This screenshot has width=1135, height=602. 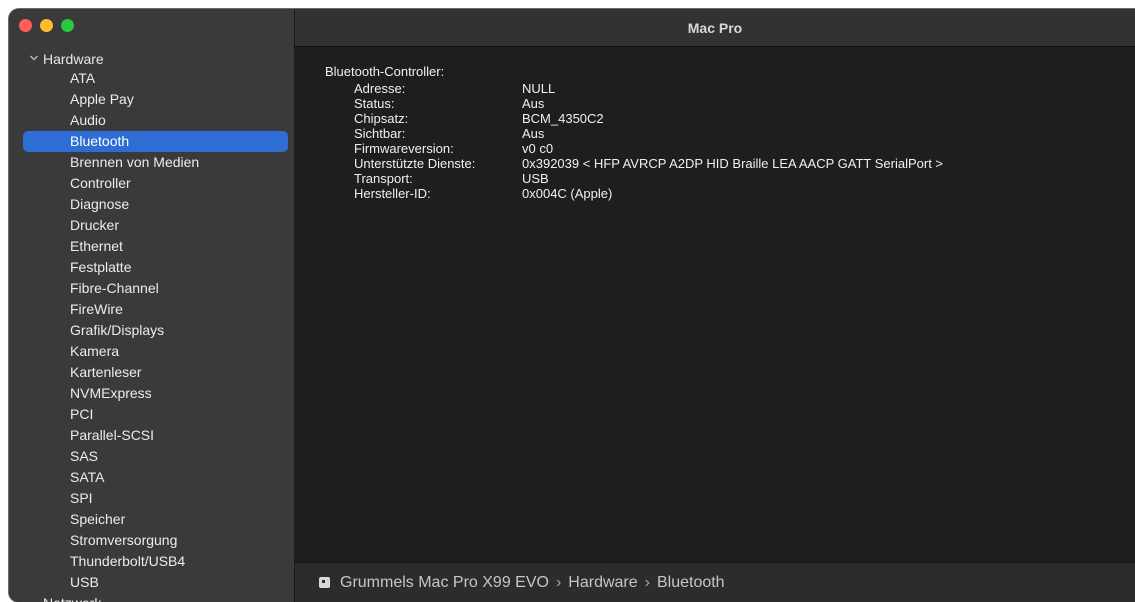 What do you see at coordinates (25, 25) in the screenshot?
I see `close-button` at bounding box center [25, 25].